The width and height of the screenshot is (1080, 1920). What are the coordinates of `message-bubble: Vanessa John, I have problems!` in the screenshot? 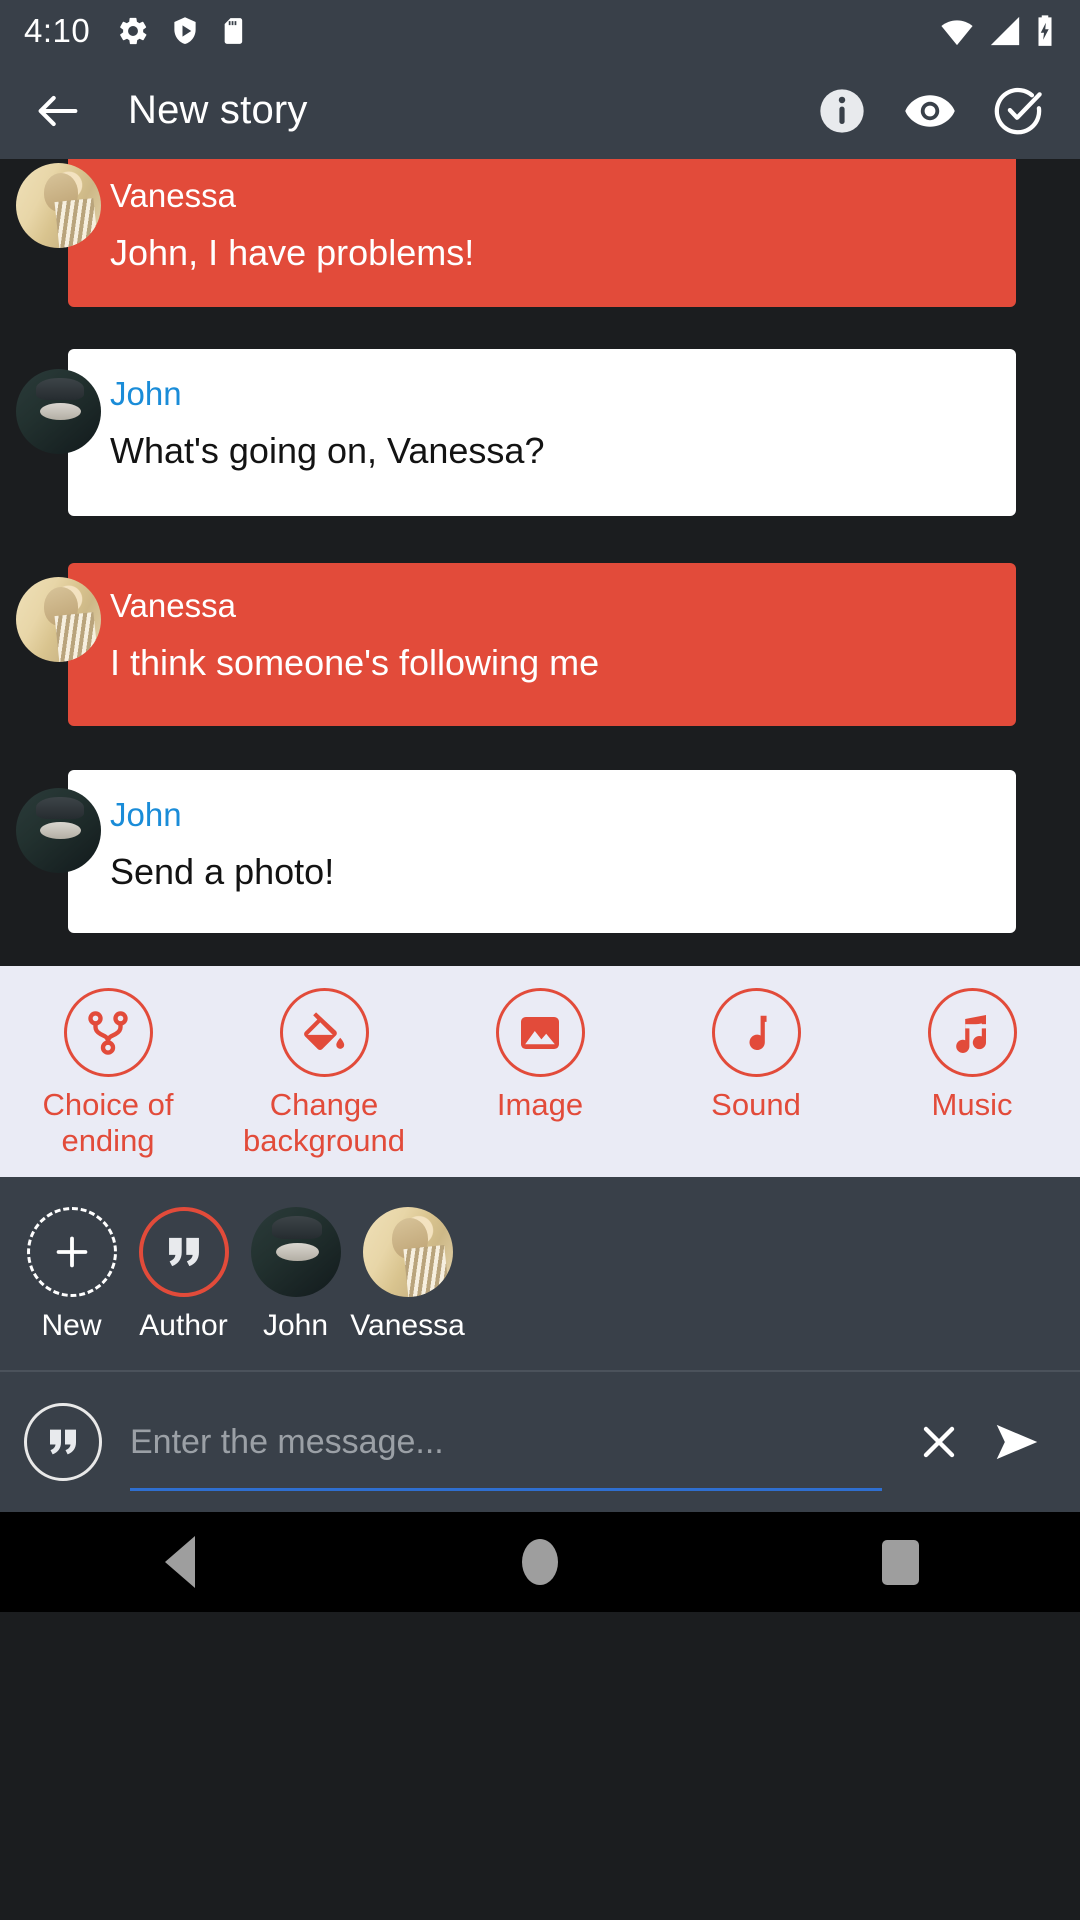 It's located at (542, 233).